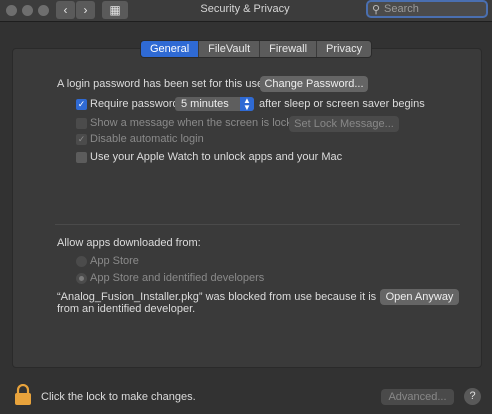 This screenshot has height=414, width=492. I want to click on title-bar: ‹ › ▦ Security & Privacy ⚲, so click(246, 11).